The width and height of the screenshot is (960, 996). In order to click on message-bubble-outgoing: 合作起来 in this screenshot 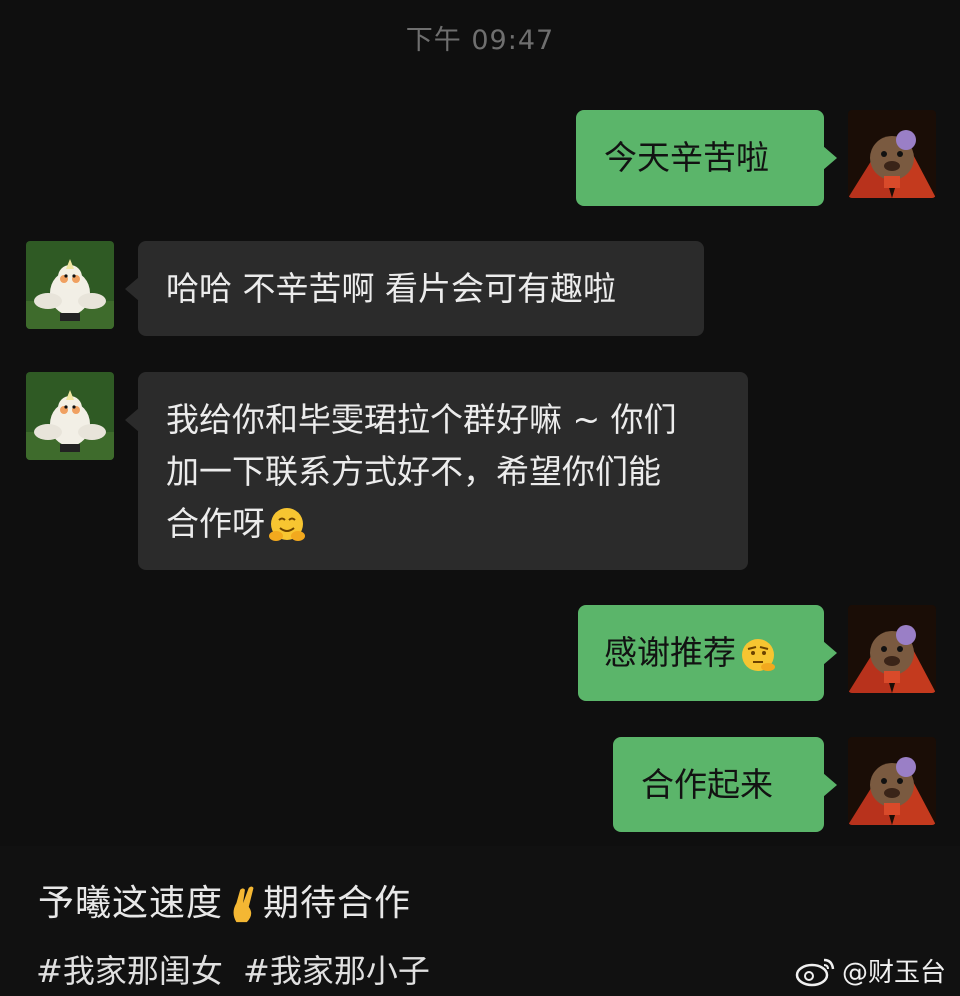, I will do `click(725, 784)`.